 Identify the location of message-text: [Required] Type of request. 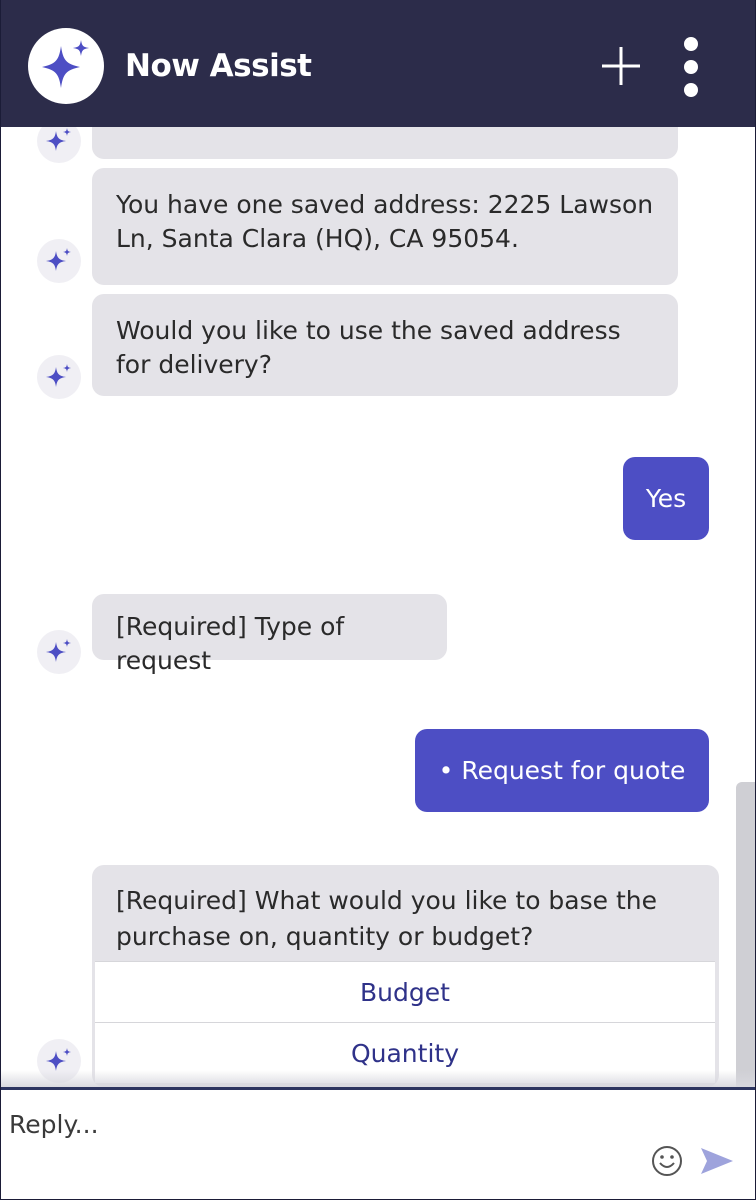
(230, 643).